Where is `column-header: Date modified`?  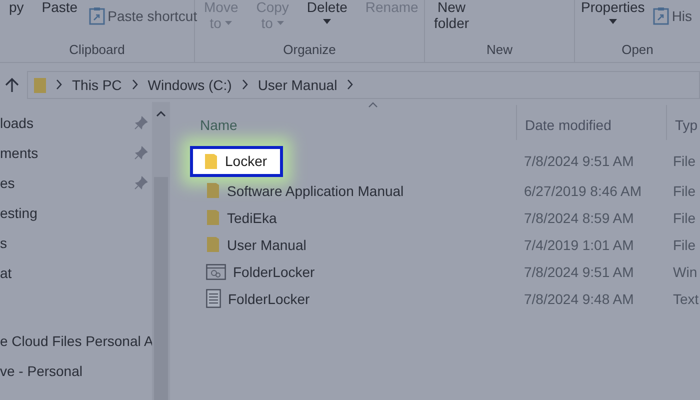
column-header: Date modified is located at coordinates (591, 122).